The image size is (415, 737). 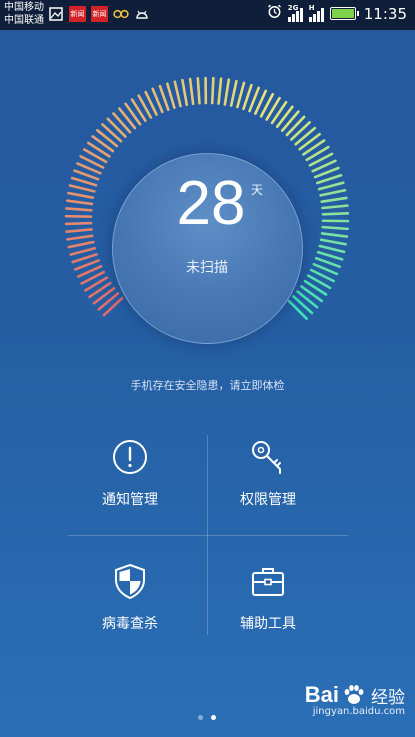 What do you see at coordinates (207, 717) in the screenshot?
I see `page-indicator` at bounding box center [207, 717].